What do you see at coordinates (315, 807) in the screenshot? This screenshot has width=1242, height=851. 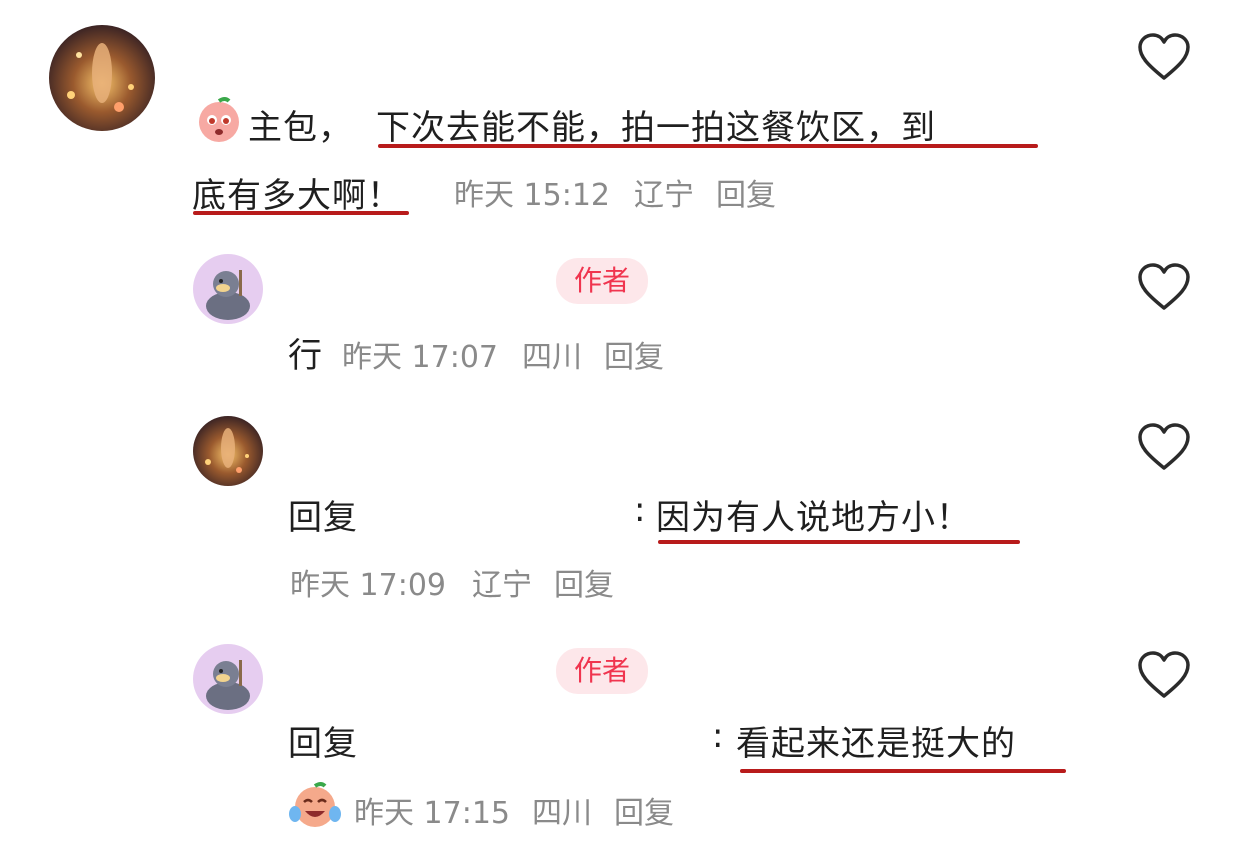 I see `laughing-tears-emoji` at bounding box center [315, 807].